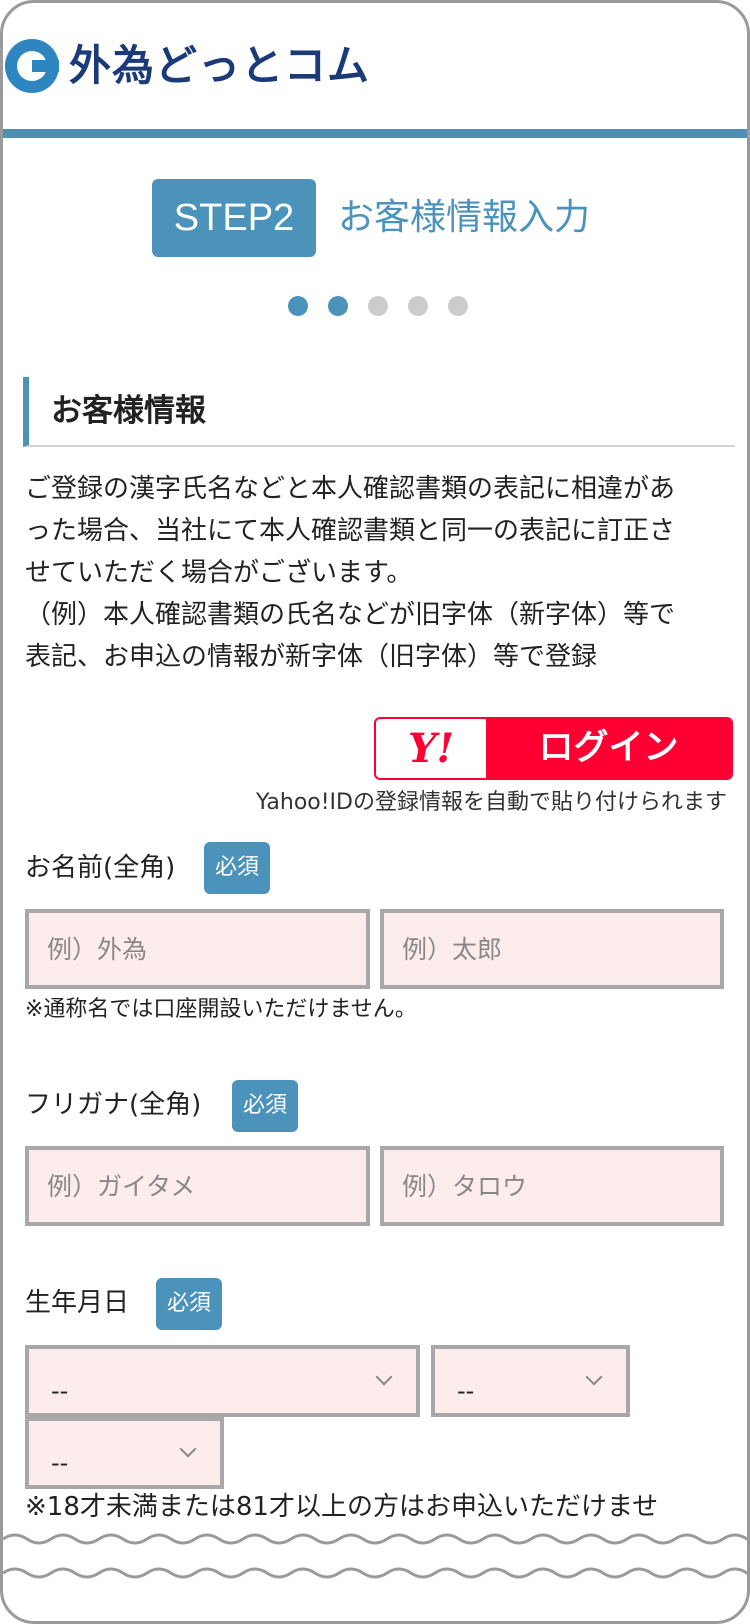  I want to click on birth-day-select: --, so click(124, 1453).